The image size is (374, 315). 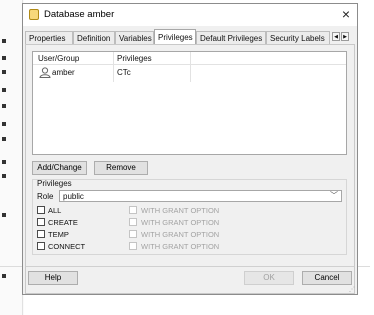 What do you see at coordinates (41, 234) in the screenshot?
I see `temp-checkbox` at bounding box center [41, 234].